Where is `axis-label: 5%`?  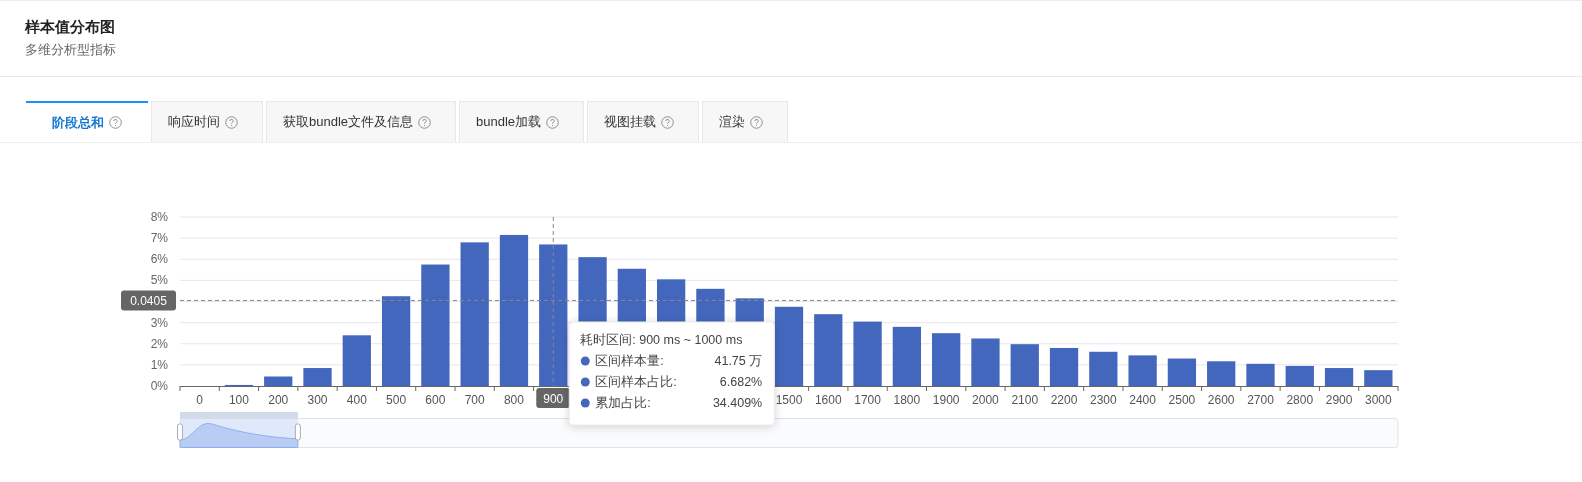
axis-label: 5% is located at coordinates (159, 280).